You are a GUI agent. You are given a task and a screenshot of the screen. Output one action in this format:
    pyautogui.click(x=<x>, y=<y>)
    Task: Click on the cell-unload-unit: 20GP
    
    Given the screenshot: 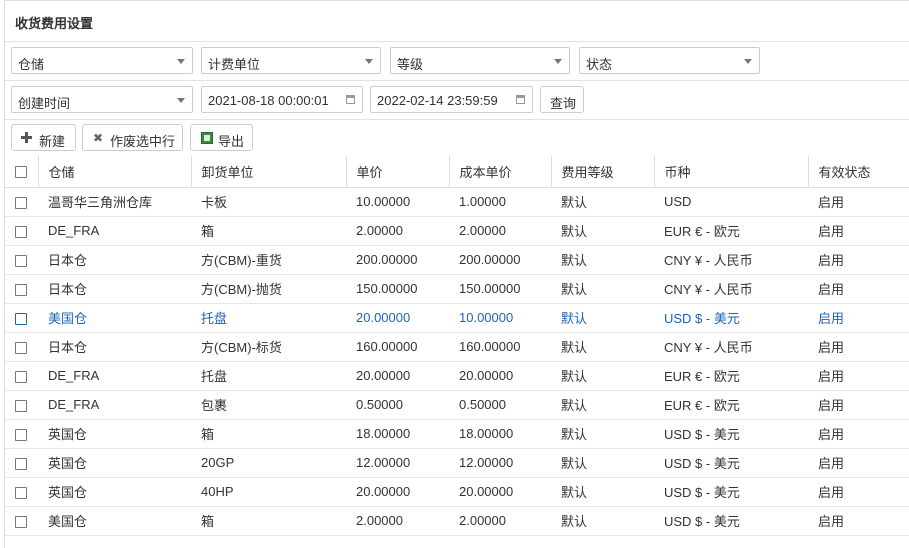 What is the action you would take?
    pyautogui.click(x=218, y=462)
    